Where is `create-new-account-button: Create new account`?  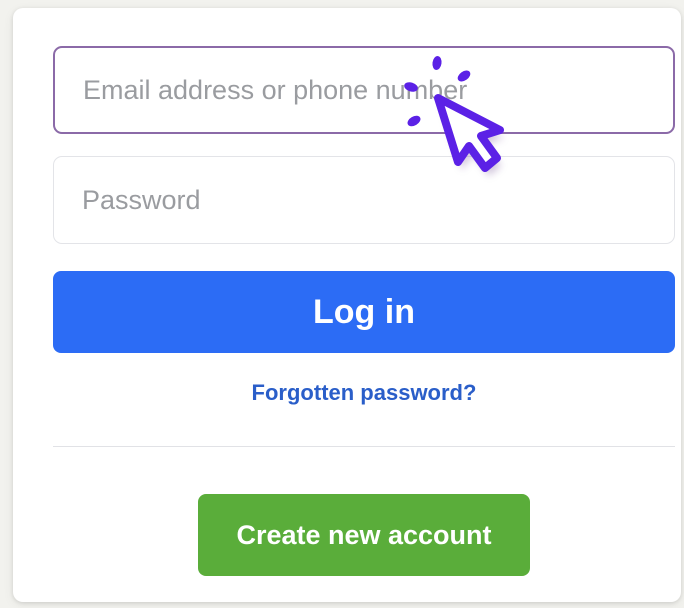
create-new-account-button: Create new account is located at coordinates (364, 535).